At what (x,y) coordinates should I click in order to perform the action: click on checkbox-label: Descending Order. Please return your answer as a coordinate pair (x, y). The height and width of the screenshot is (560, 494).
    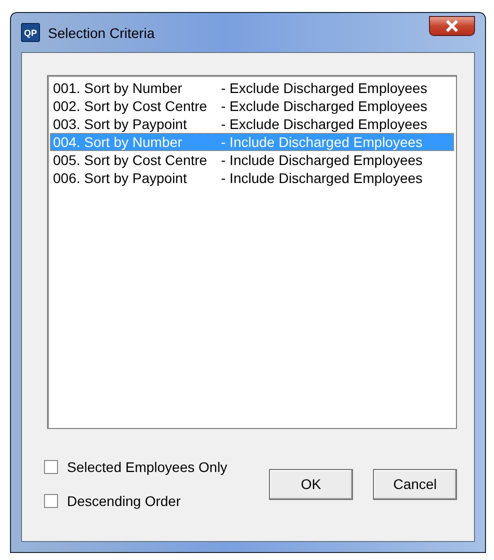
    Looking at the image, I should click on (124, 501).